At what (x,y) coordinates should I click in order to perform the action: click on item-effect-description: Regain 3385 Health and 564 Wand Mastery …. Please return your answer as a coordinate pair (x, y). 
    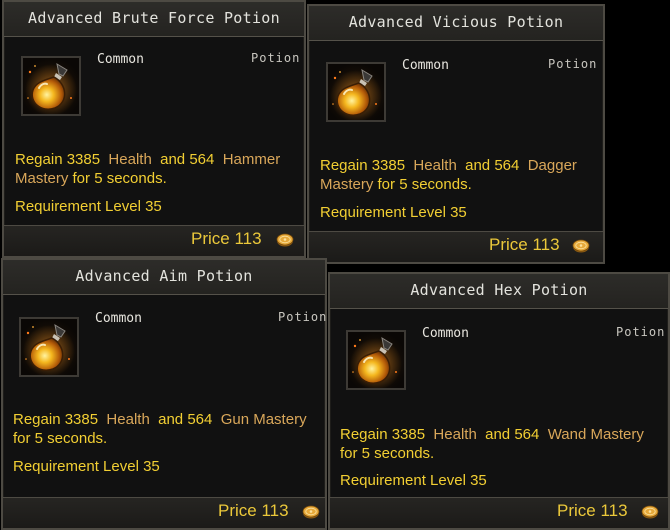
    Looking at the image, I should click on (492, 444).